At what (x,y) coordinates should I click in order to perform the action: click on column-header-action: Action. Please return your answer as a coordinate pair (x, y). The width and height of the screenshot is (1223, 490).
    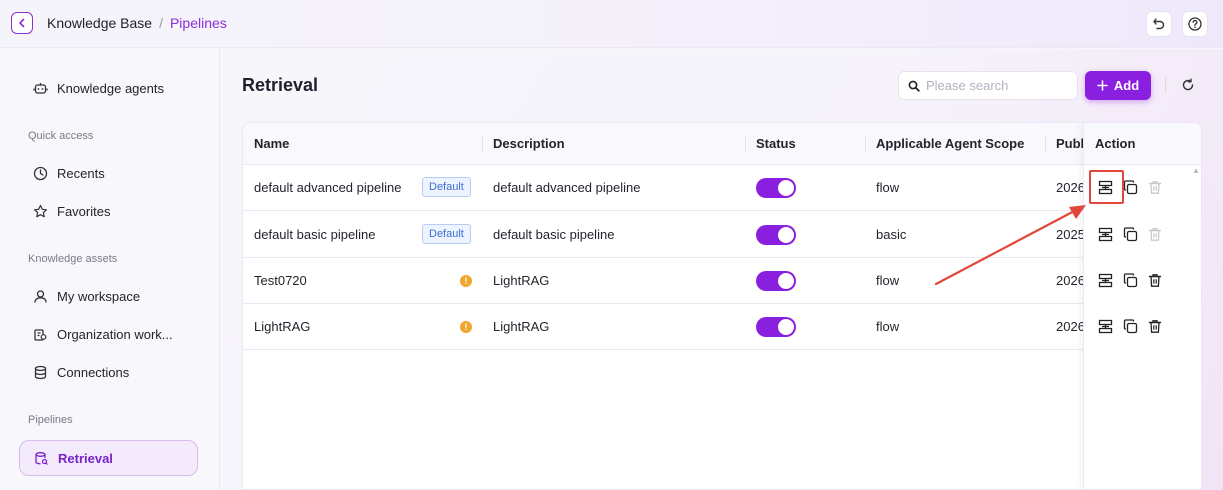
    Looking at the image, I should click on (1115, 143).